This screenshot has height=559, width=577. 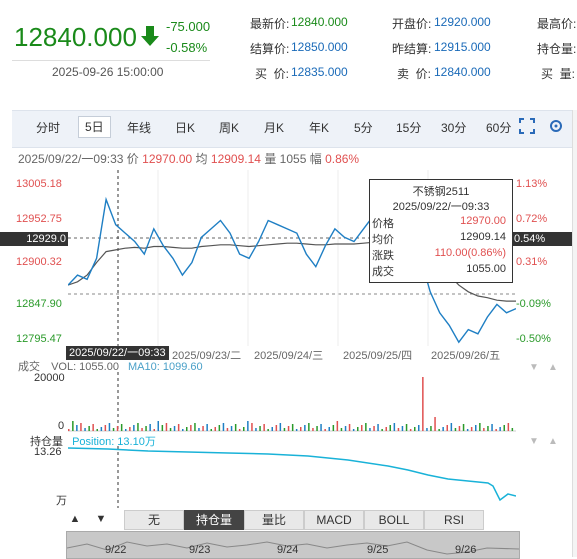 What do you see at coordinates (39, 219) in the screenshot?
I see `y-label-2: 12952.75` at bounding box center [39, 219].